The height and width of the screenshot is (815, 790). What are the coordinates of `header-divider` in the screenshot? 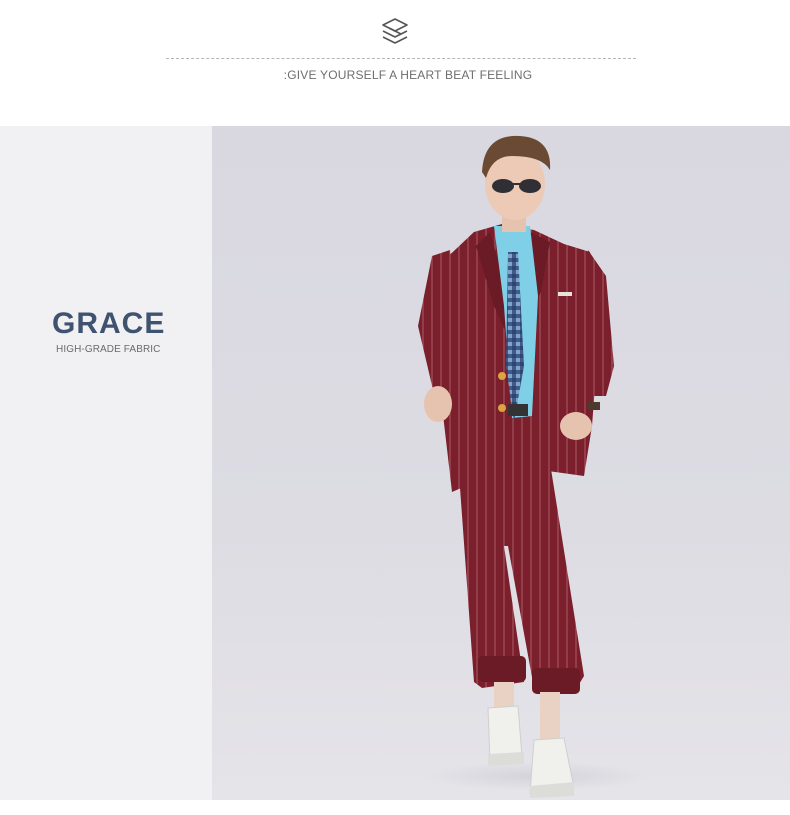 It's located at (401, 58).